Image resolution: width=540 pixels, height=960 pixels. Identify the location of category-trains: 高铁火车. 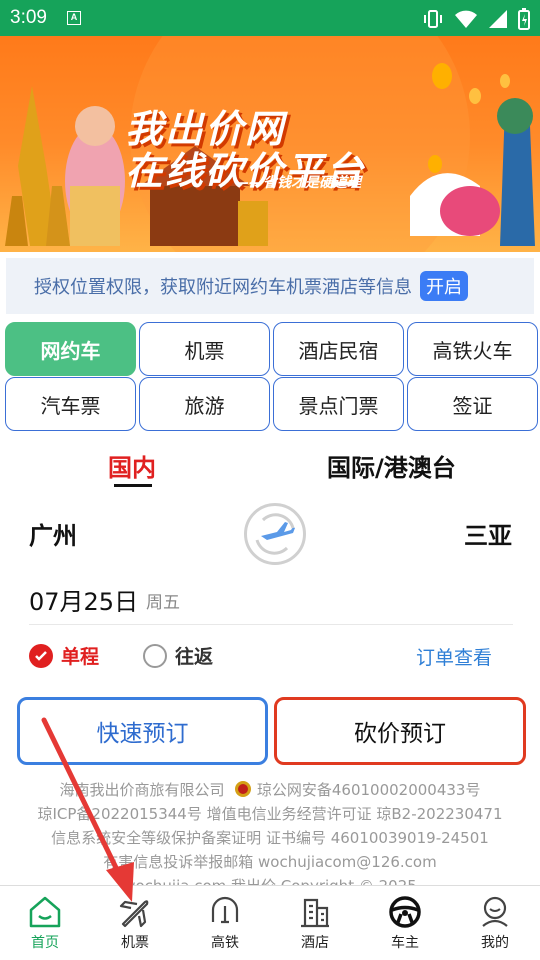
(472, 349).